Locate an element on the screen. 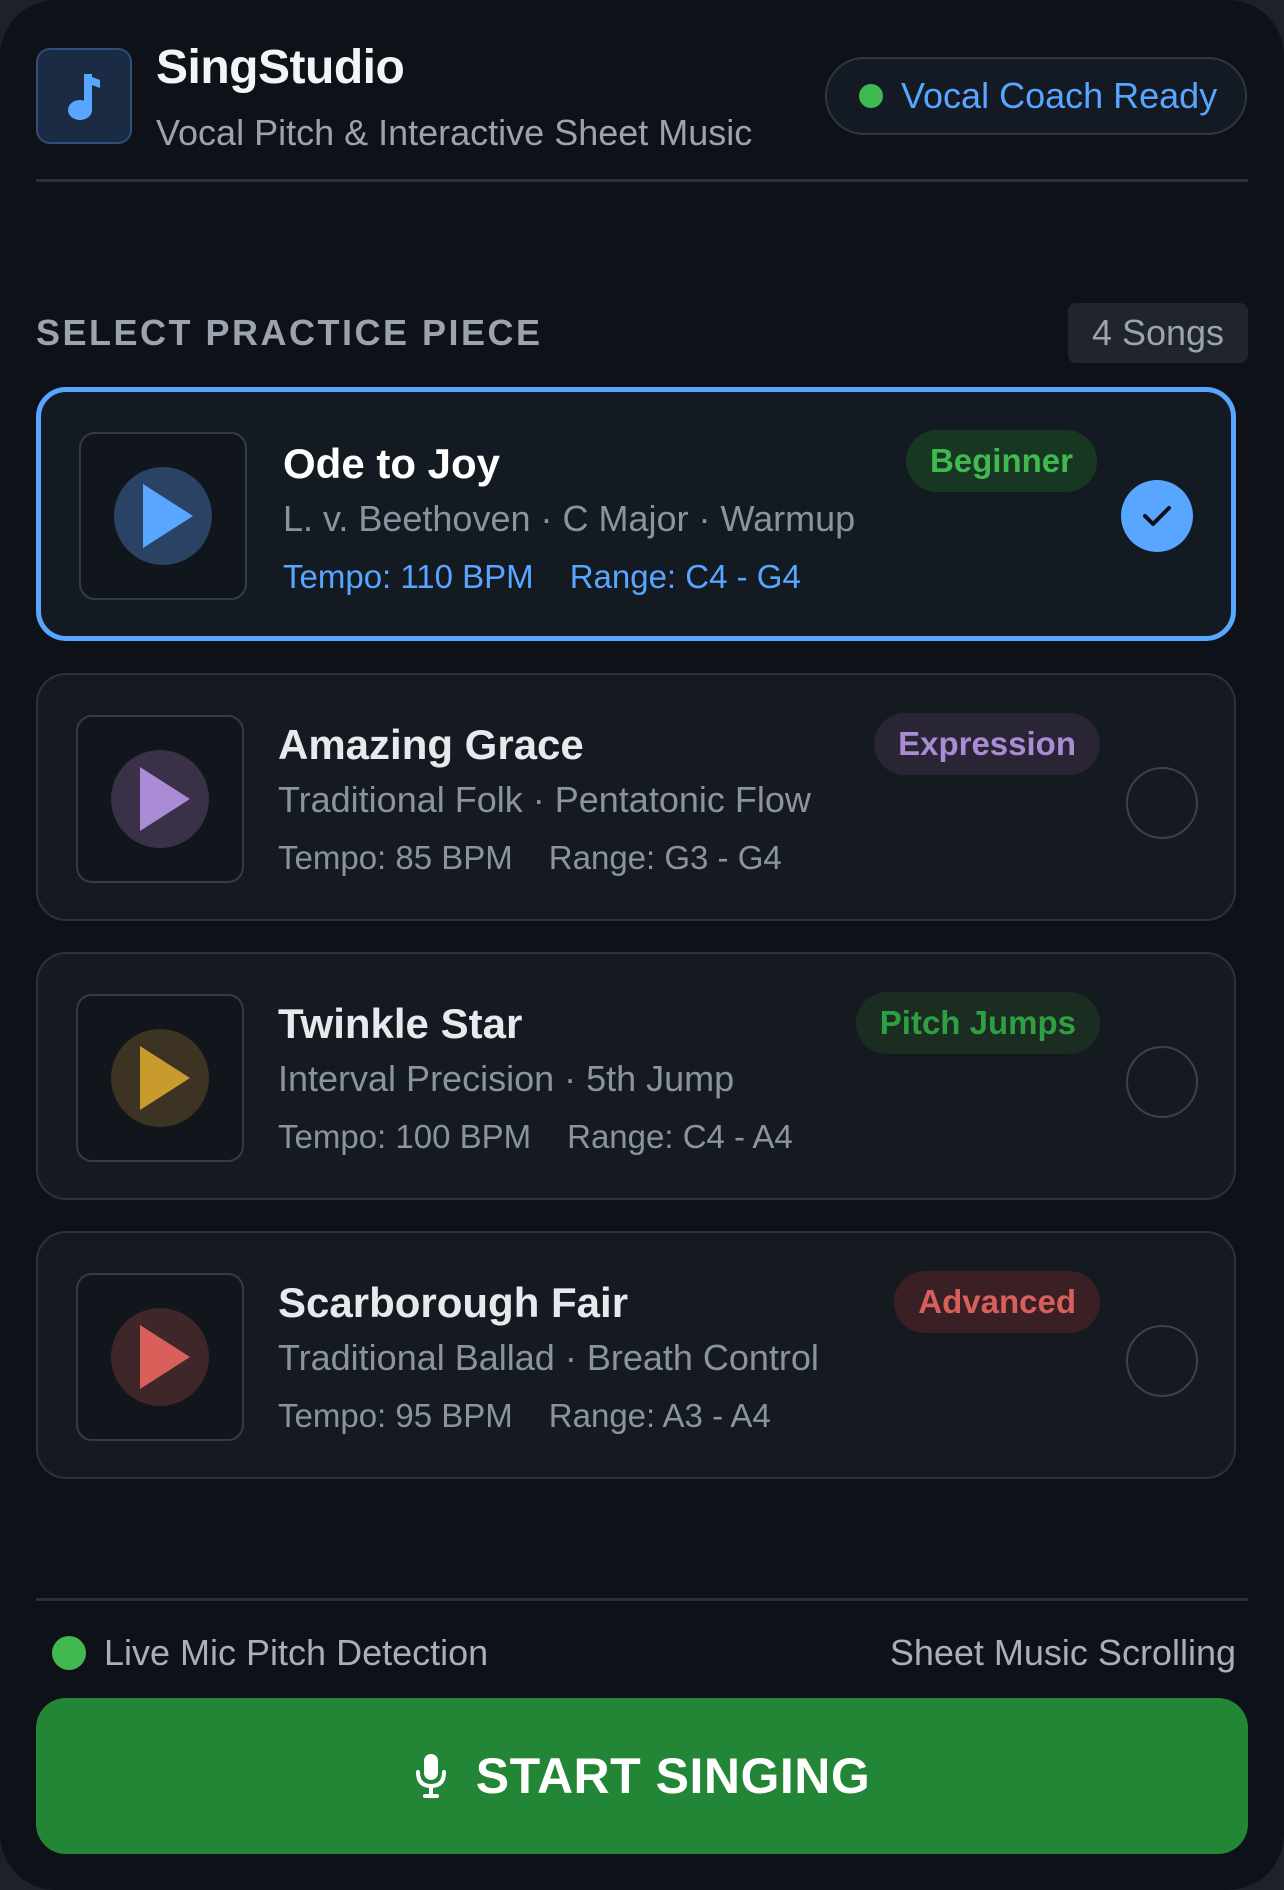 Image resolution: width=1284 pixels, height=1890 pixels. feature-left-label: Live Mic Pitch Detection is located at coordinates (296, 1652).